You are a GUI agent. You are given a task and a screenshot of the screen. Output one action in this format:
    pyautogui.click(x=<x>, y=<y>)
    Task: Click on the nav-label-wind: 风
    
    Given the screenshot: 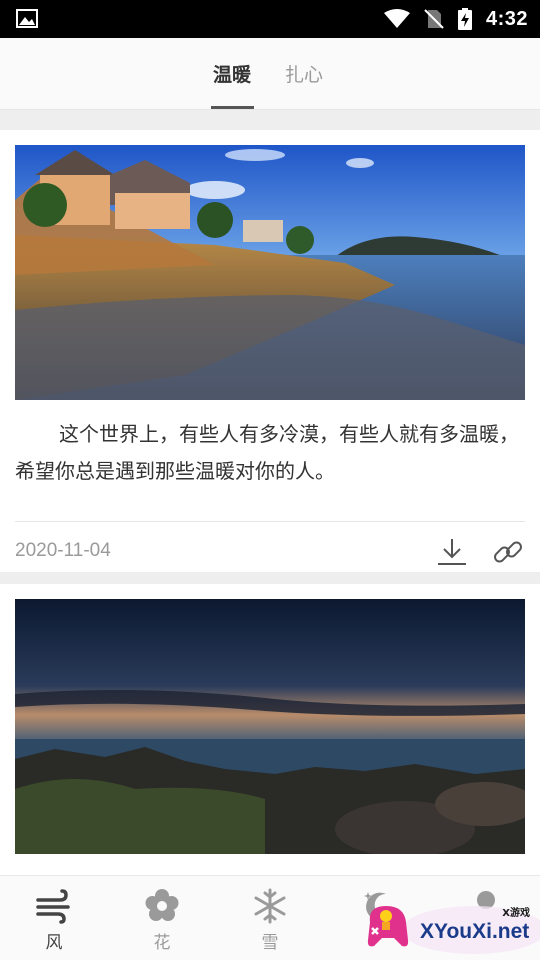 What is the action you would take?
    pyautogui.click(x=54, y=943)
    